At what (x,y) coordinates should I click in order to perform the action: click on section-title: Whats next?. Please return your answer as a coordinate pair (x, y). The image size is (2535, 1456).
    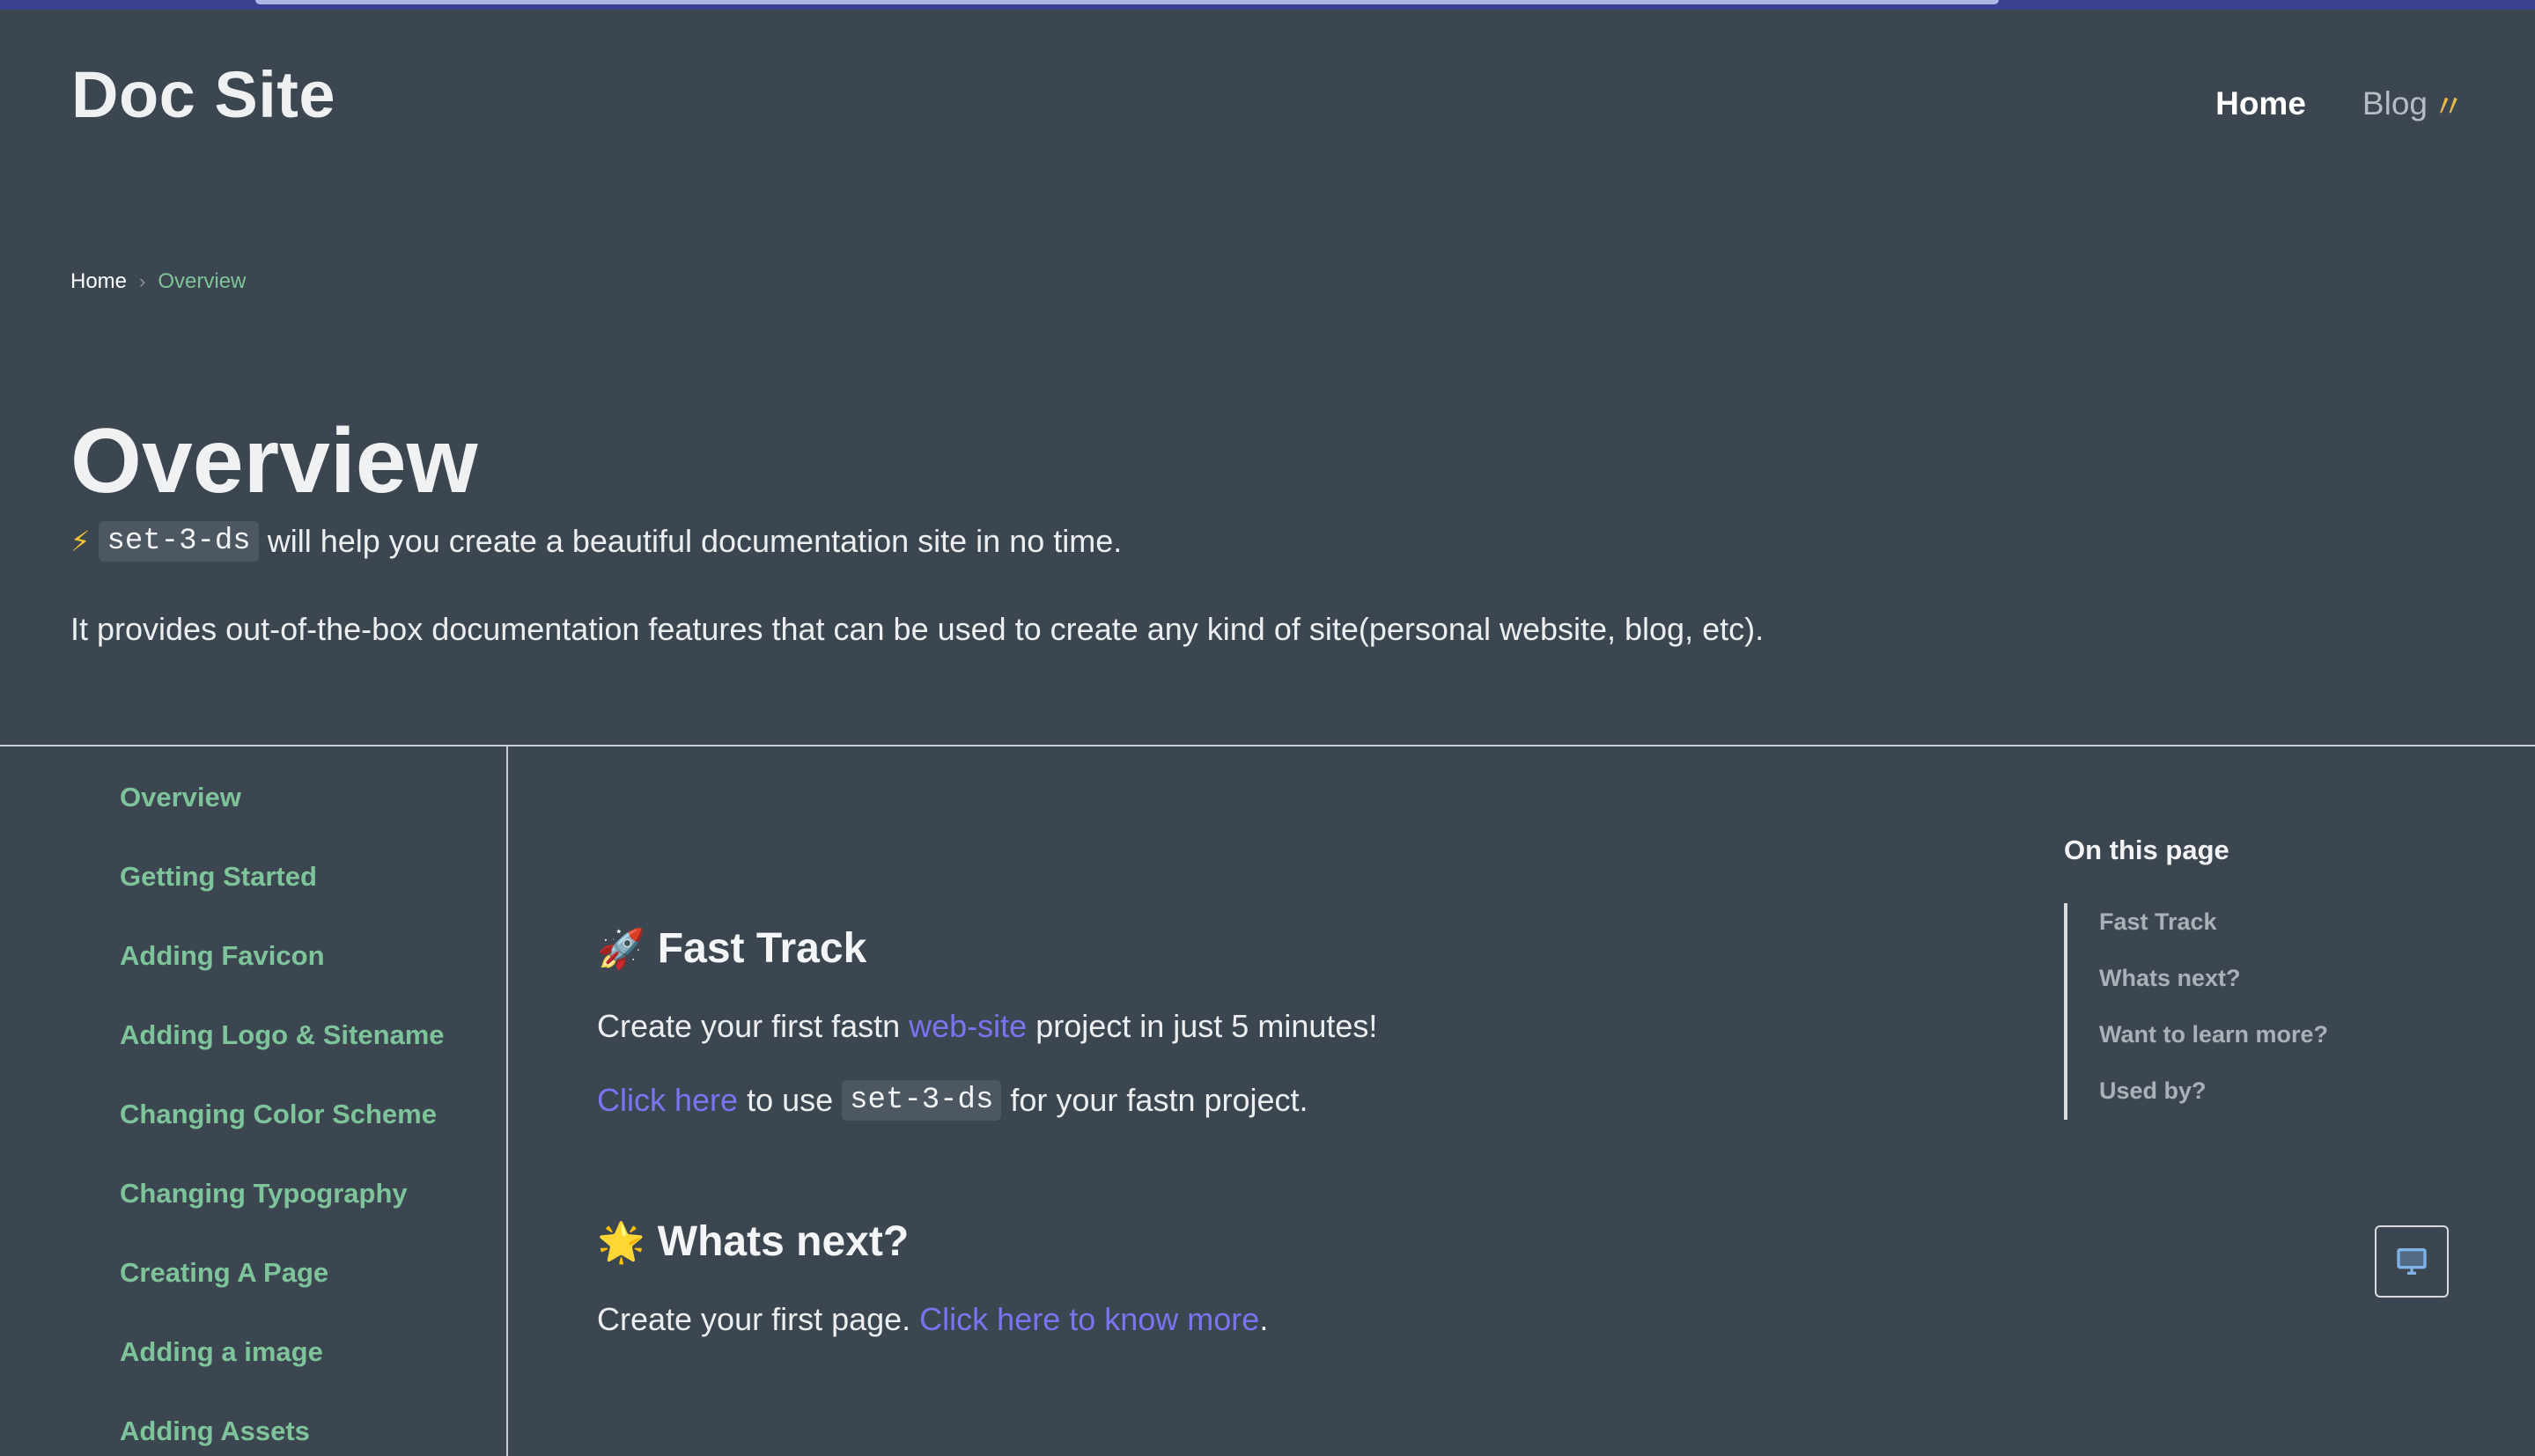
    Looking at the image, I should click on (783, 1241).